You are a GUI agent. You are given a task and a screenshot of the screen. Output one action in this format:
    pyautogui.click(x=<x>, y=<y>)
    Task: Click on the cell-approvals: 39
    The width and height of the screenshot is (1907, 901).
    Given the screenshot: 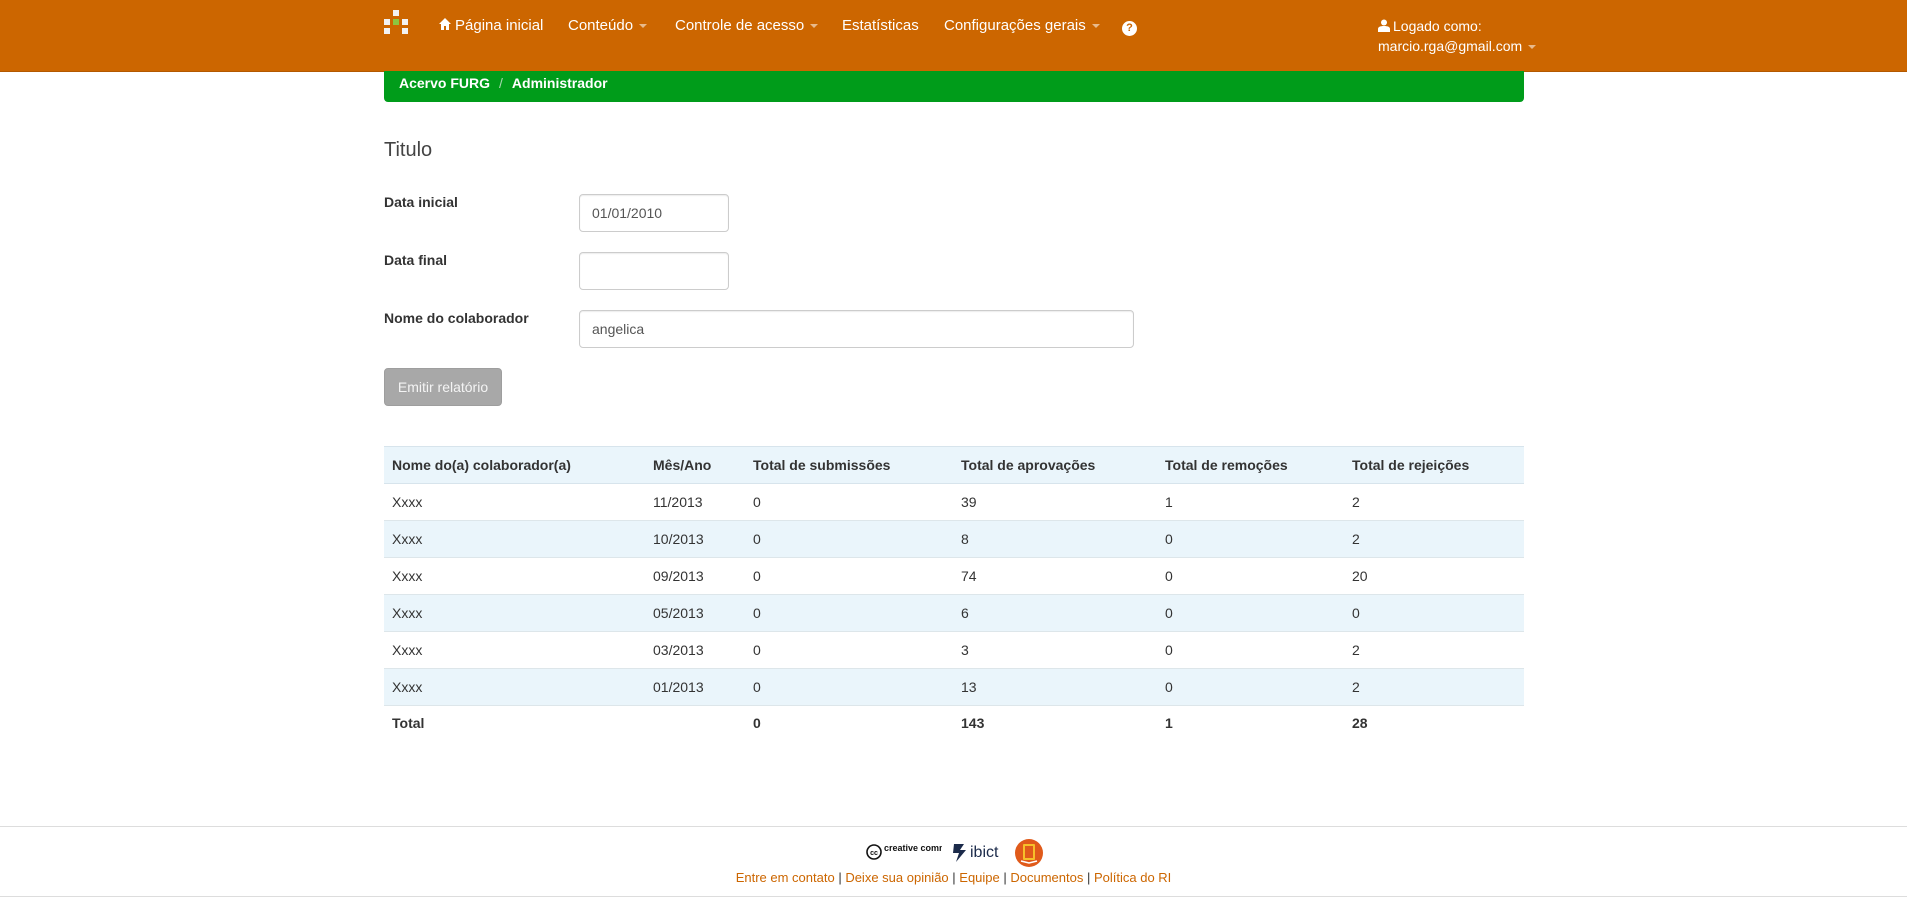 What is the action you would take?
    pyautogui.click(x=1055, y=502)
    